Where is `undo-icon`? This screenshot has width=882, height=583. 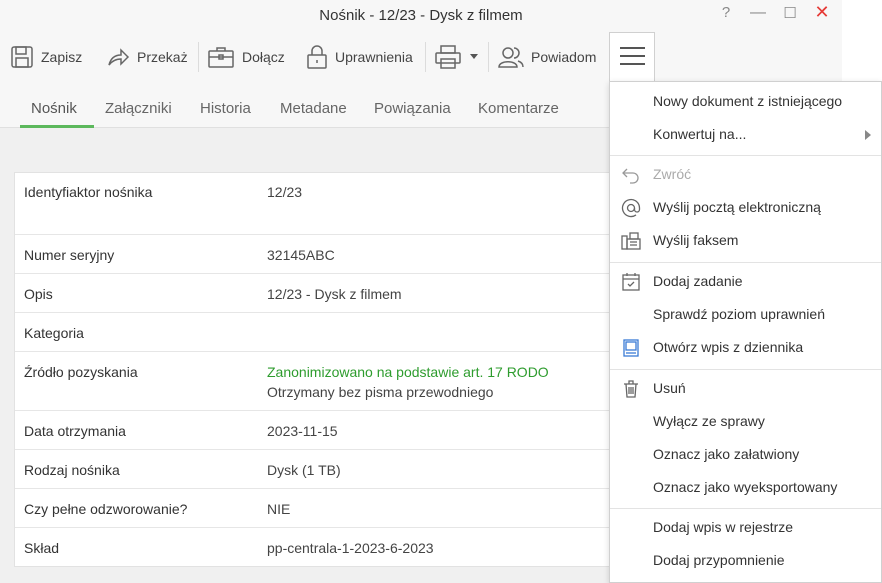 undo-icon is located at coordinates (630, 176).